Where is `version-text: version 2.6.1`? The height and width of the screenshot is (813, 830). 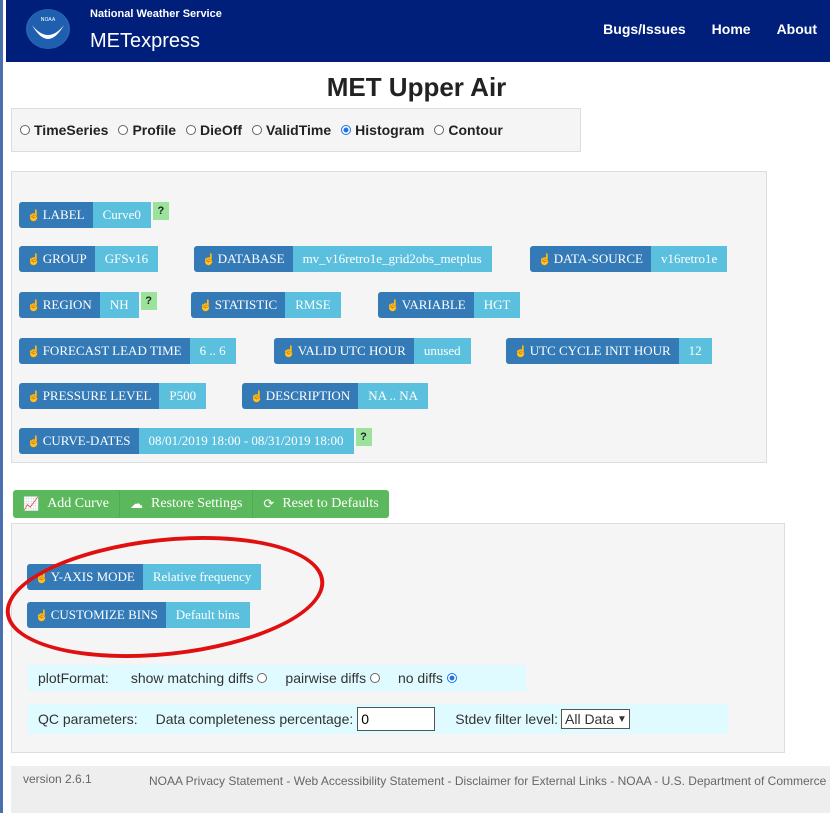
version-text: version 2.6.1 is located at coordinates (57, 779).